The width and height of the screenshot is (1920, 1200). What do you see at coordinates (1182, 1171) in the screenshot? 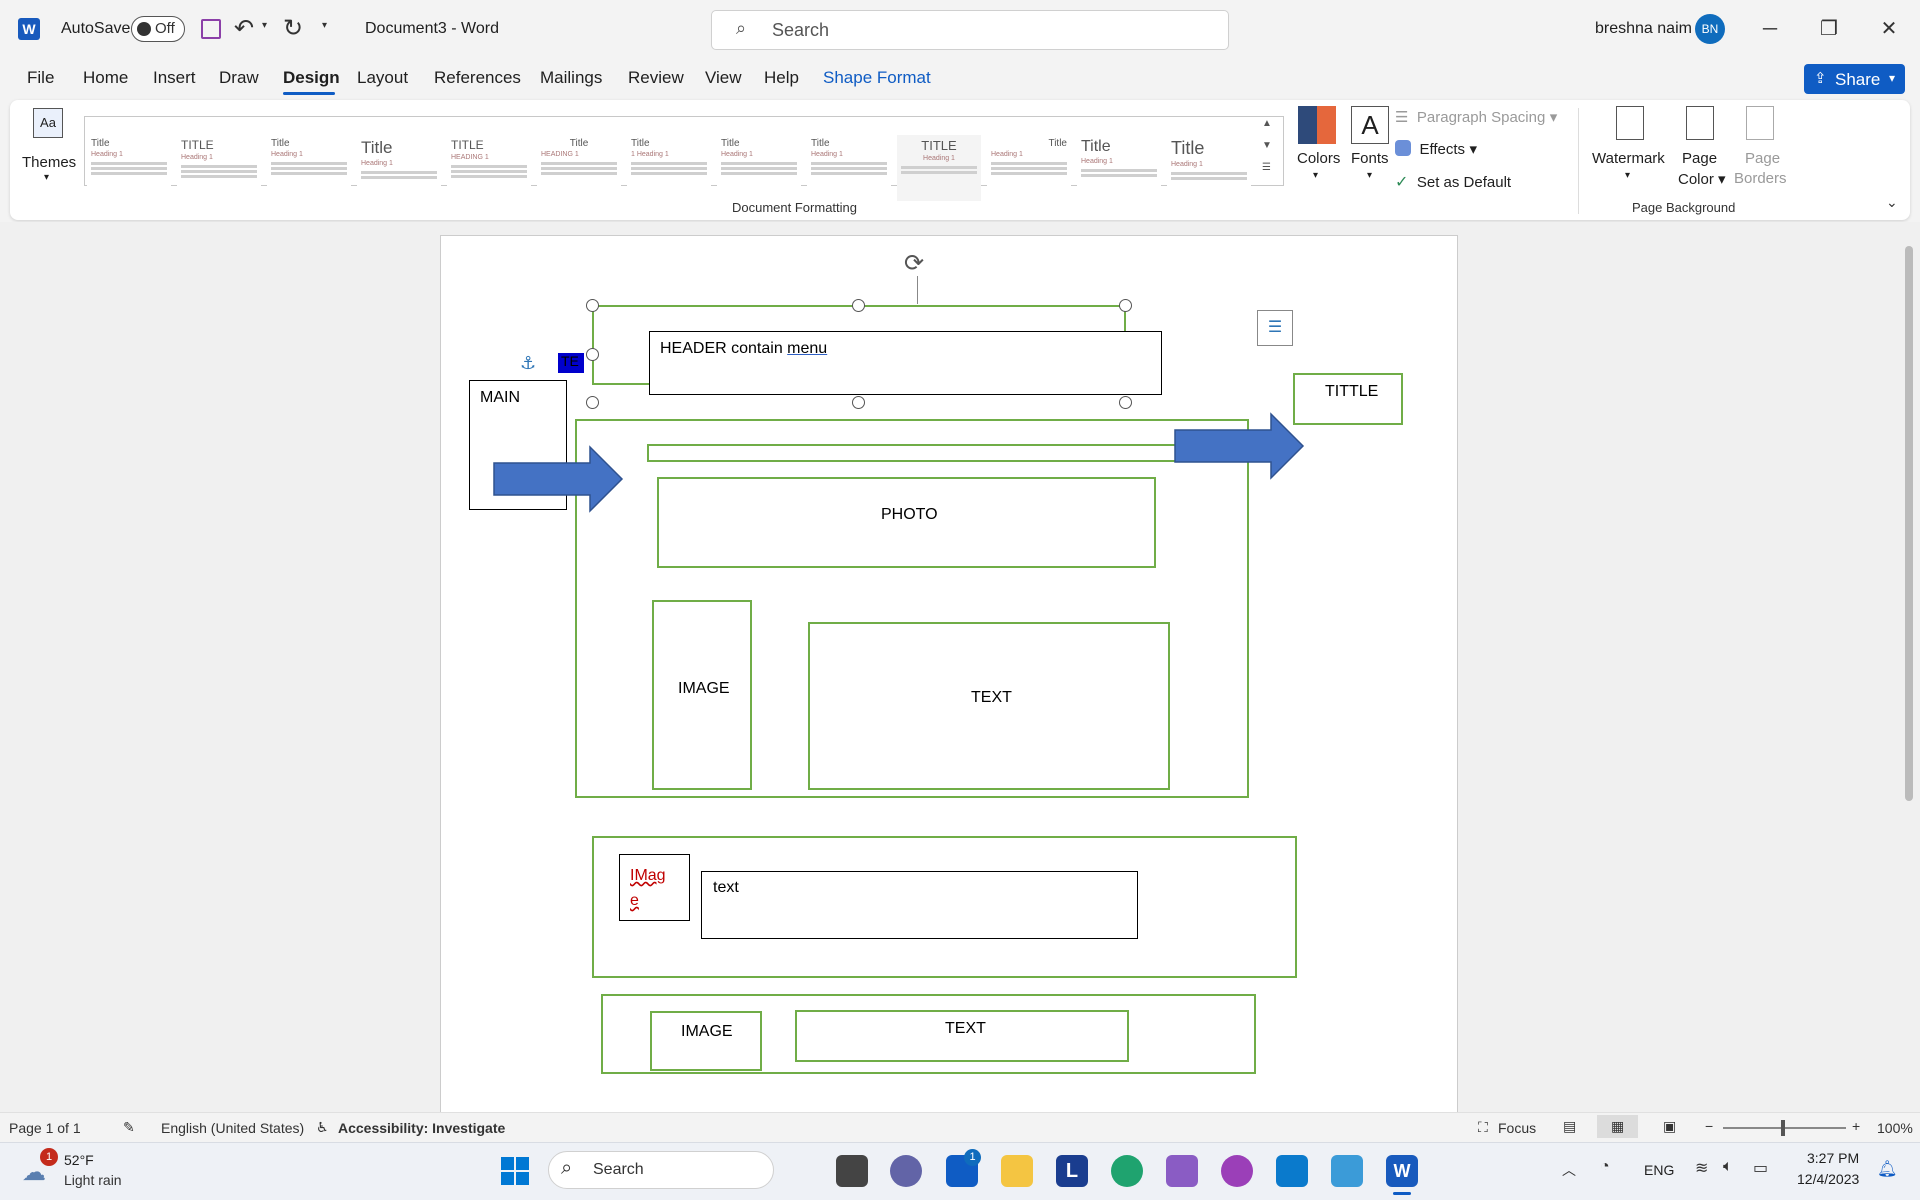
I see `visual-studio-icon` at bounding box center [1182, 1171].